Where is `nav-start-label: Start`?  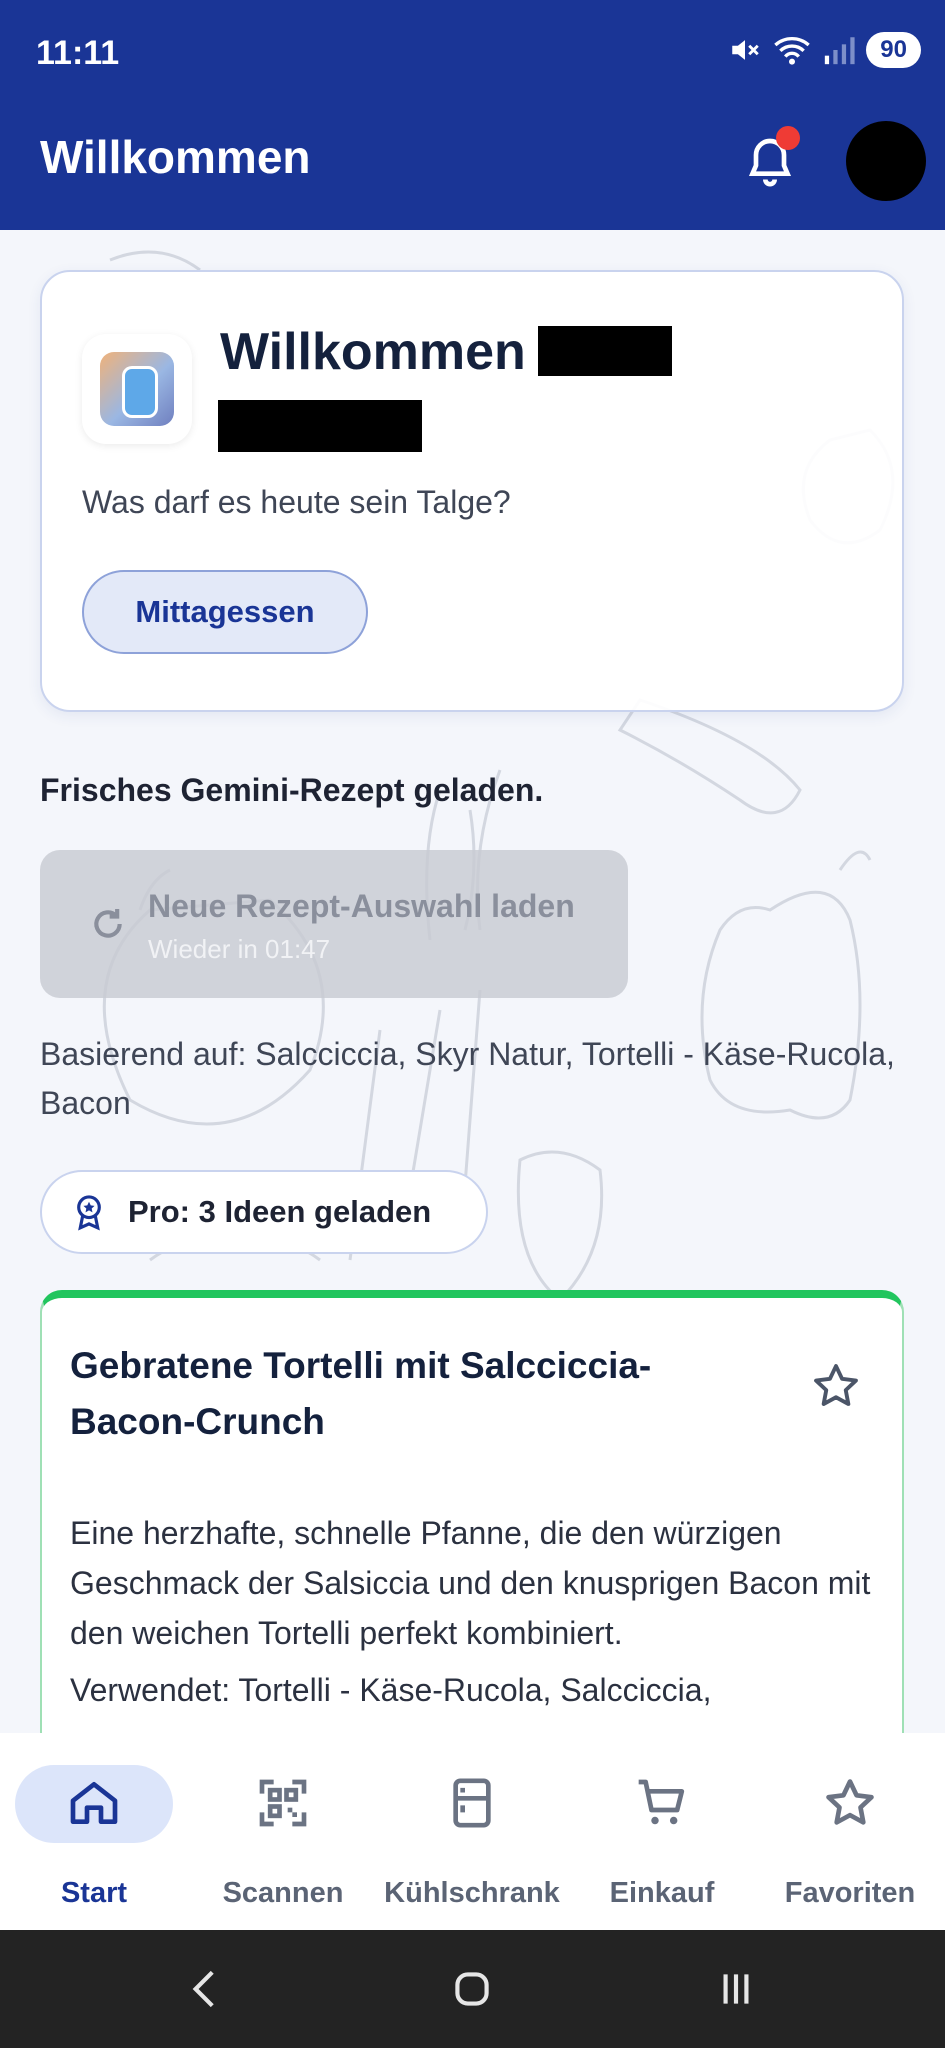 nav-start-label: Start is located at coordinates (94, 1893).